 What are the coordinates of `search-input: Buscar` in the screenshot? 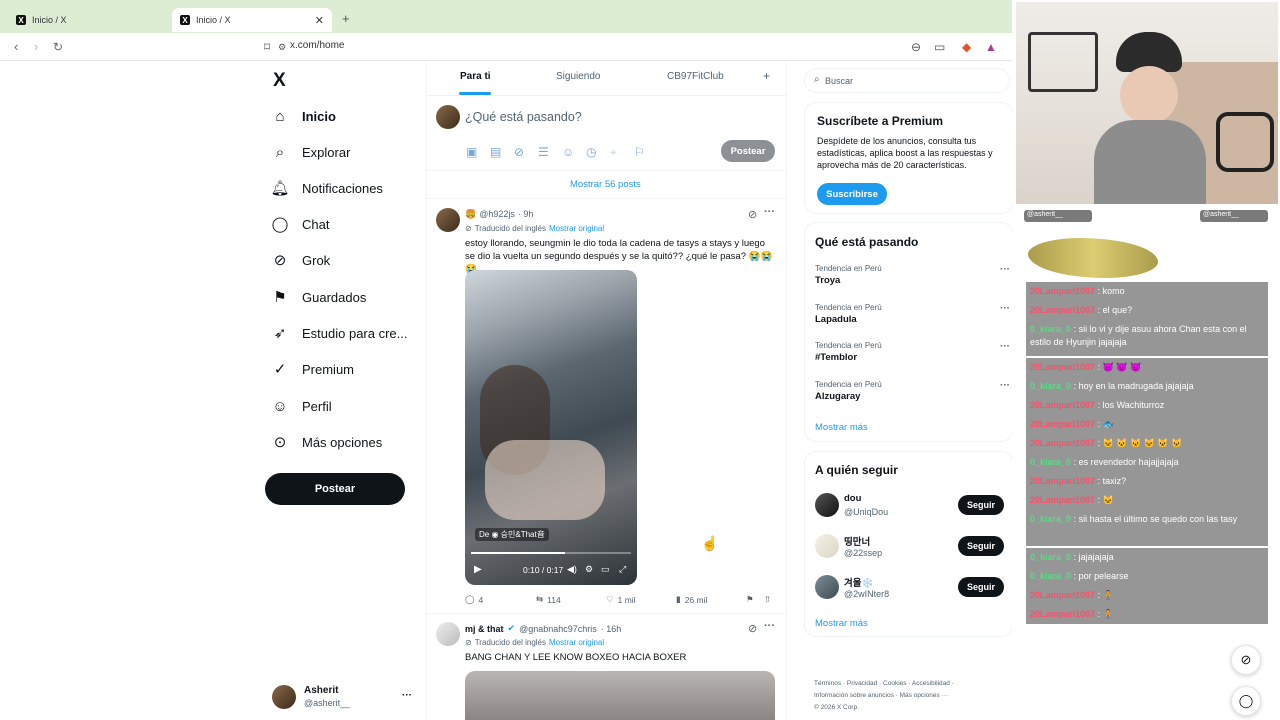 It's located at (839, 81).